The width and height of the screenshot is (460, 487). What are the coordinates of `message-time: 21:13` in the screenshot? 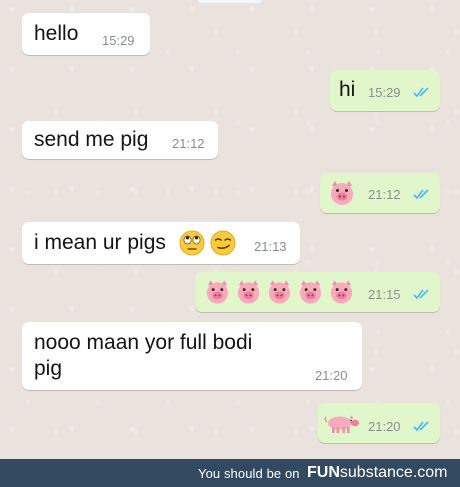 It's located at (270, 246).